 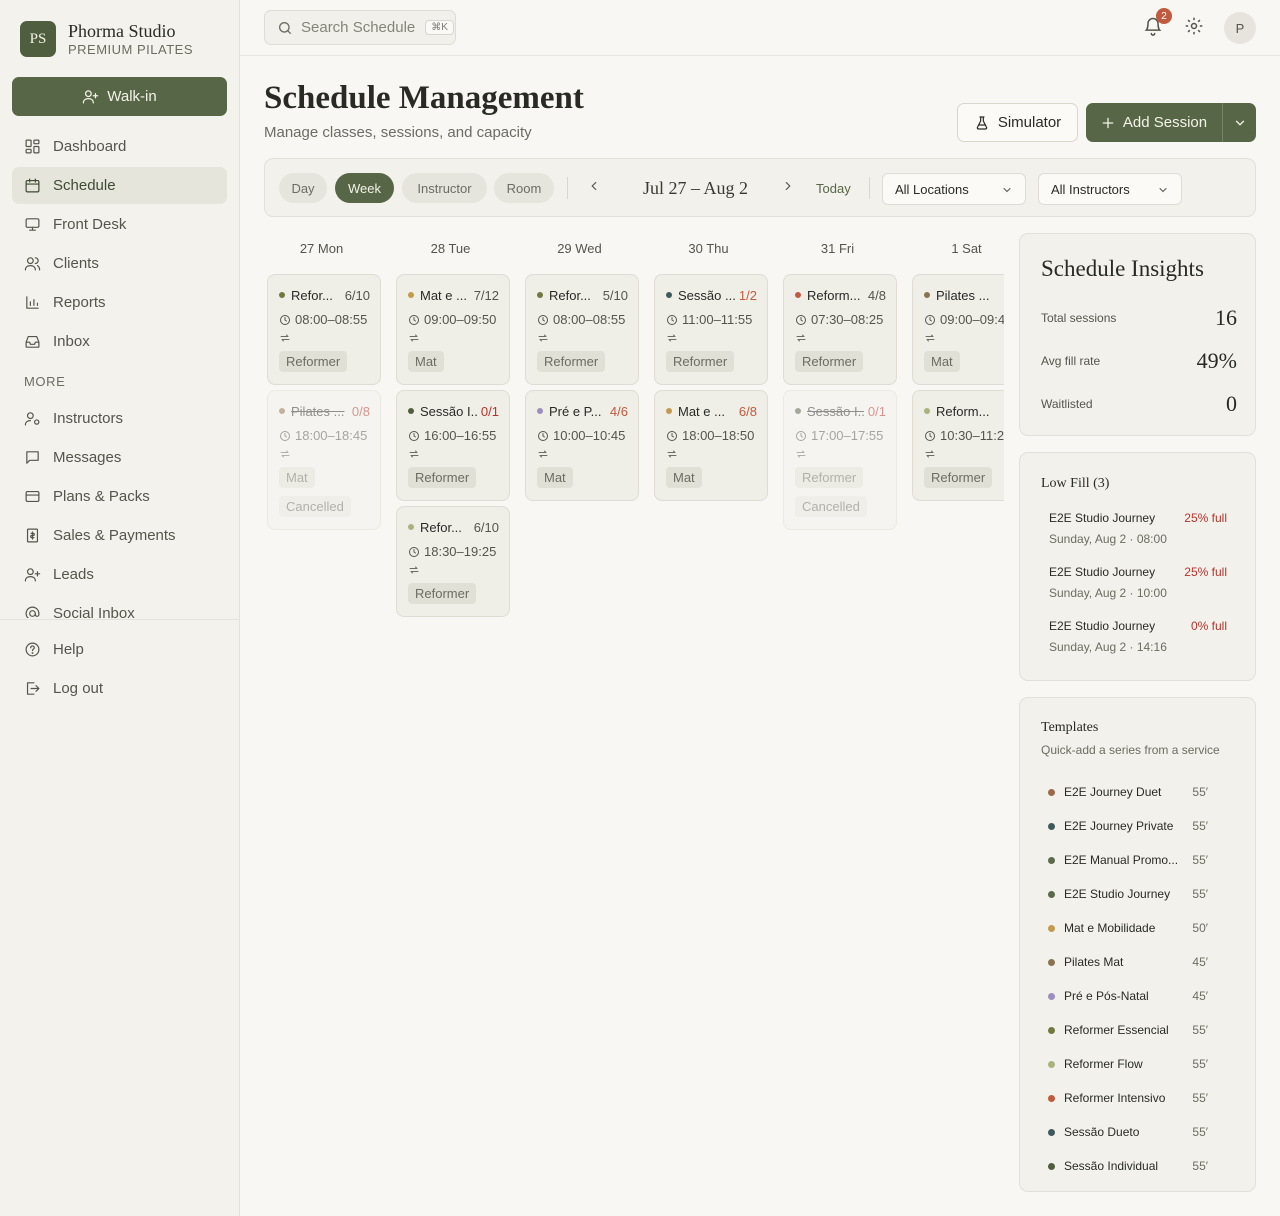 What do you see at coordinates (1200, 962) in the screenshot?
I see `template-duration: 45′` at bounding box center [1200, 962].